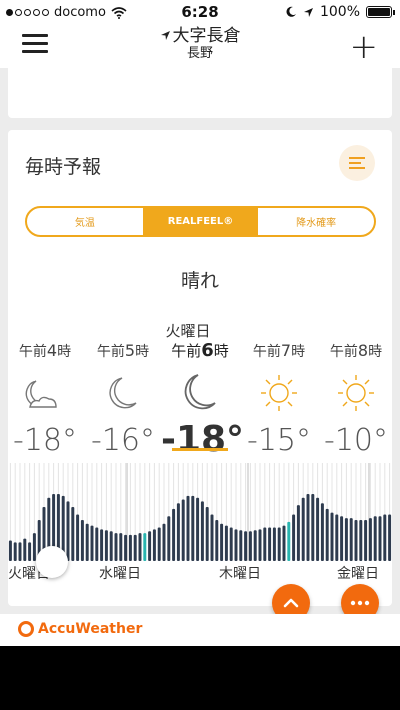 This screenshot has height=710, width=400. I want to click on location-title: 大字長倉 長野, so click(200, 44).